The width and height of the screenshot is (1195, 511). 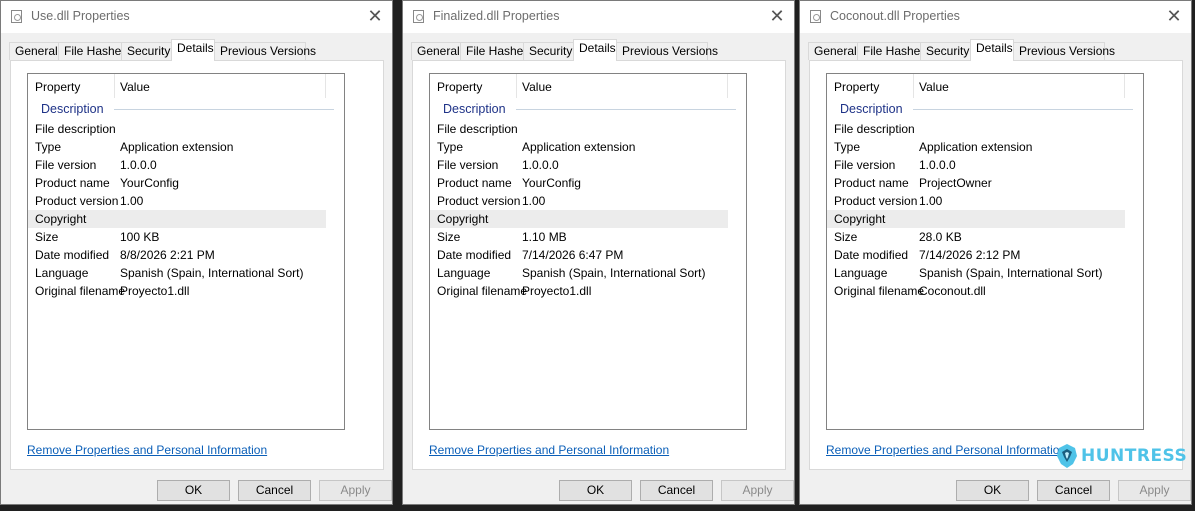 I want to click on property-row: Original filename Coconout.dll, so click(x=976, y=291).